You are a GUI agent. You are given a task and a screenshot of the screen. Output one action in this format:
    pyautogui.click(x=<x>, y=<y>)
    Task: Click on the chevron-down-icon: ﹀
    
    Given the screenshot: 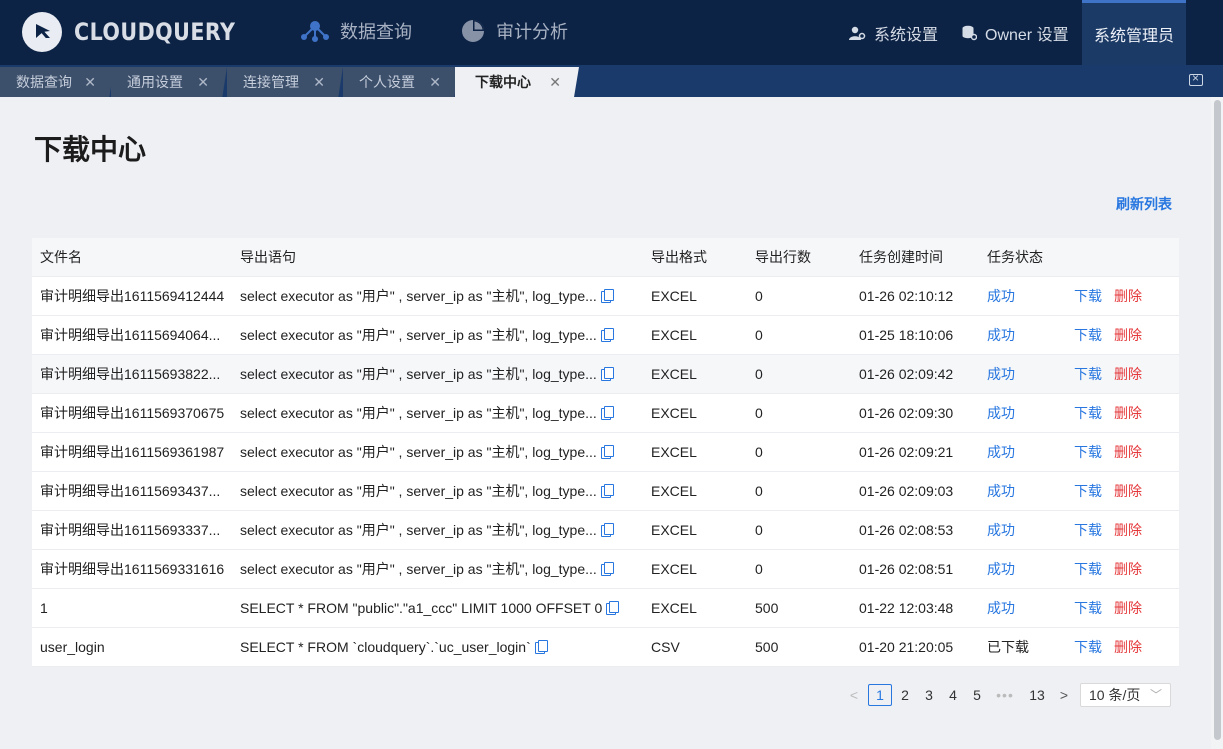 What is the action you would take?
    pyautogui.click(x=1155, y=695)
    